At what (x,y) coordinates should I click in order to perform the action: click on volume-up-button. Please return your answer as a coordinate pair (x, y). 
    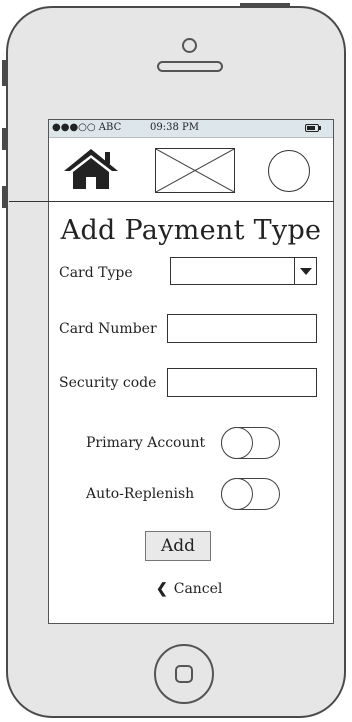
    Looking at the image, I should click on (4, 139).